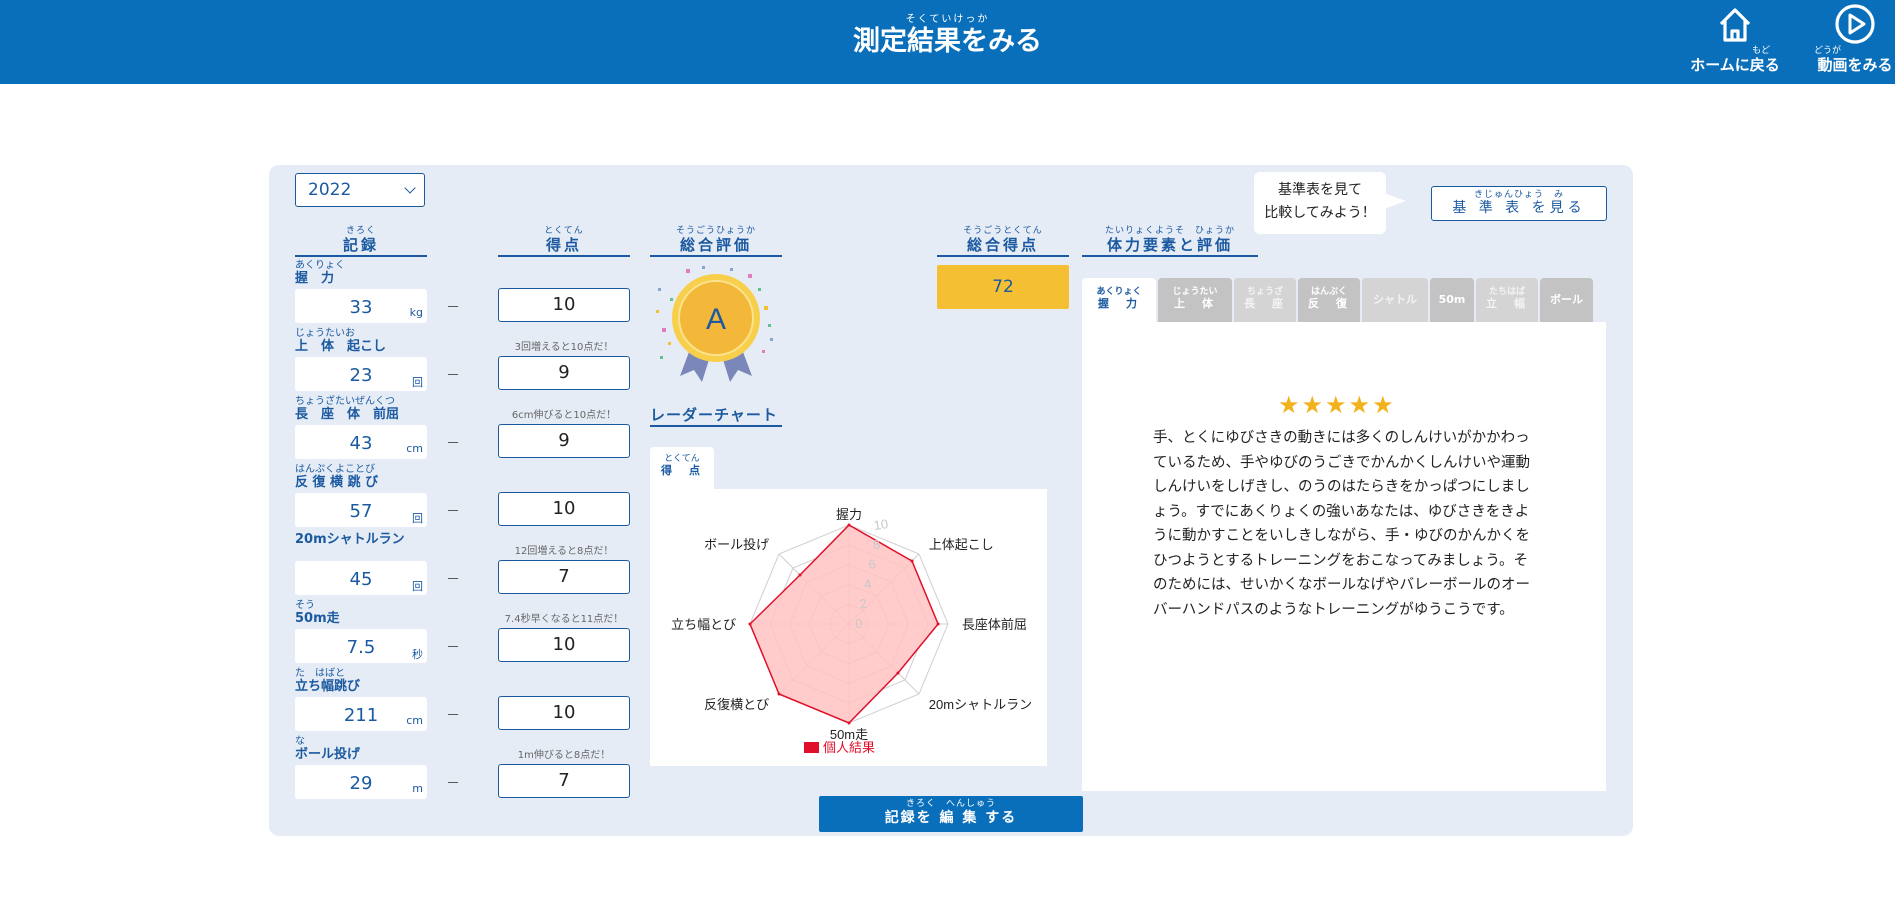 This screenshot has height=905, width=1895. What do you see at coordinates (564, 577) in the screenshot?
I see `score-box: 7` at bounding box center [564, 577].